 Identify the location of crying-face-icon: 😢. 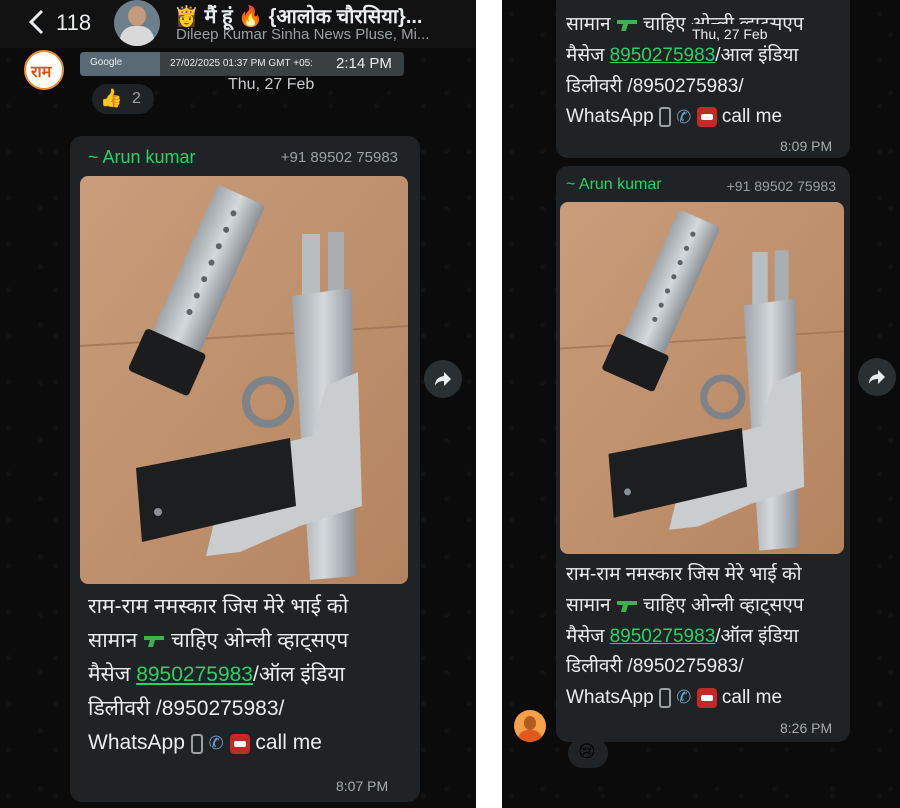
(587, 751).